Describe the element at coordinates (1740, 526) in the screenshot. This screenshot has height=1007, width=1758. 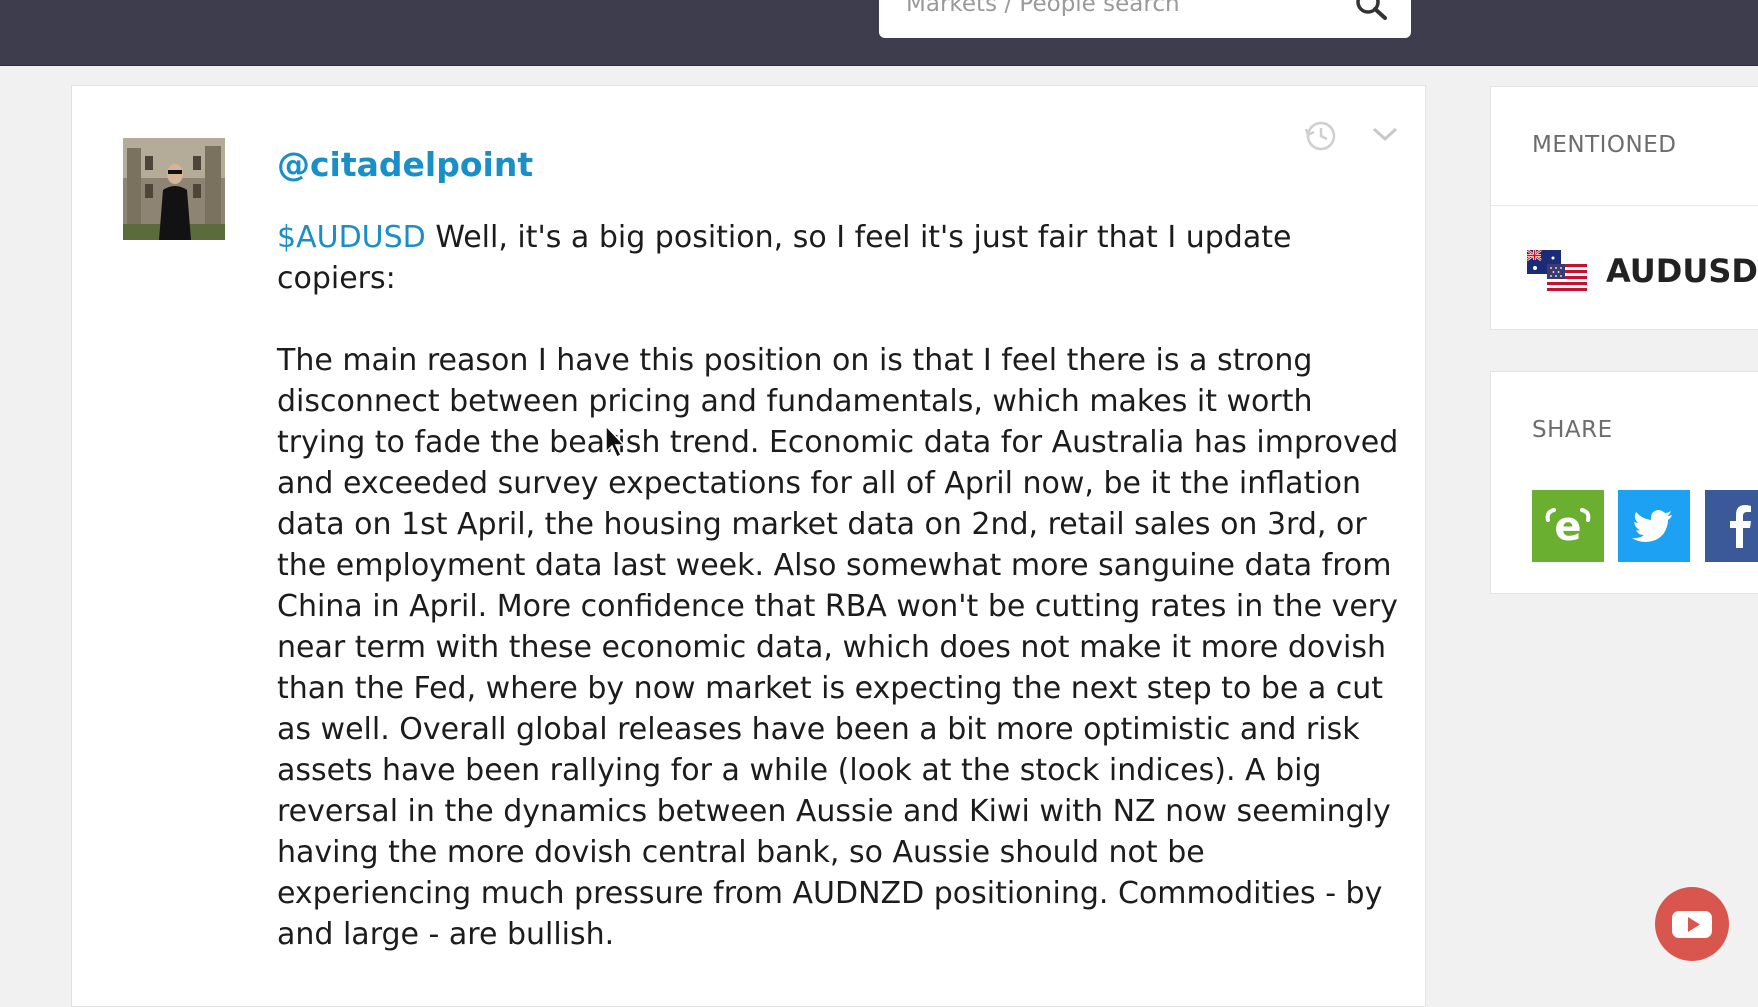
I see `facebook-icon` at that location.